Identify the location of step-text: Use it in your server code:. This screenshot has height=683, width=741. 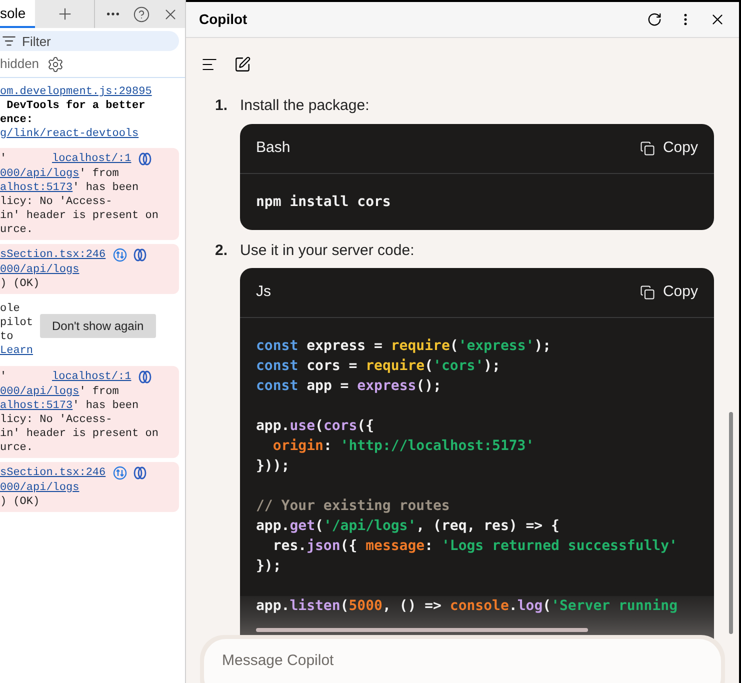
(327, 250).